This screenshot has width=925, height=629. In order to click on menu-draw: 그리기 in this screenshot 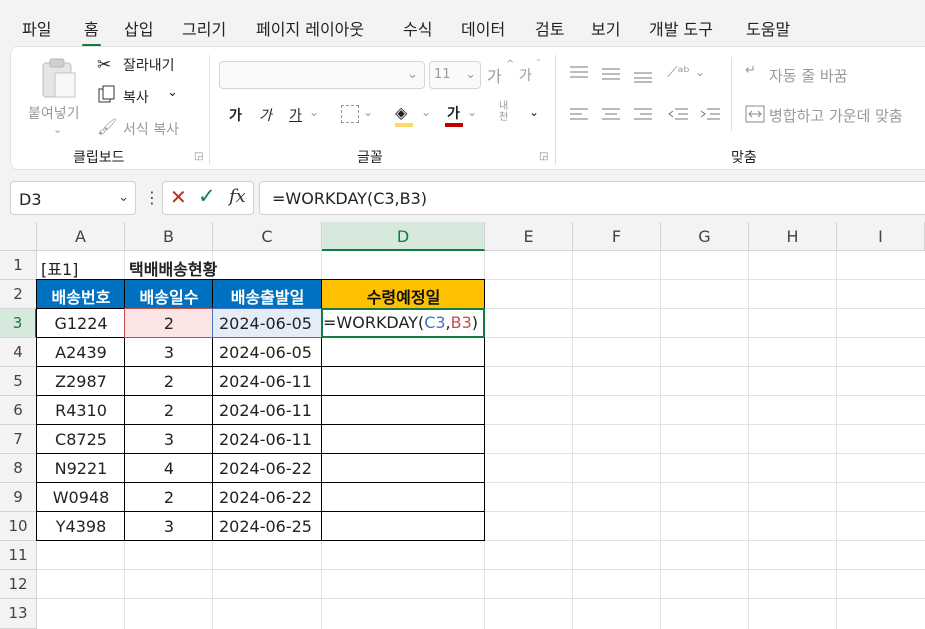, I will do `click(204, 28)`.